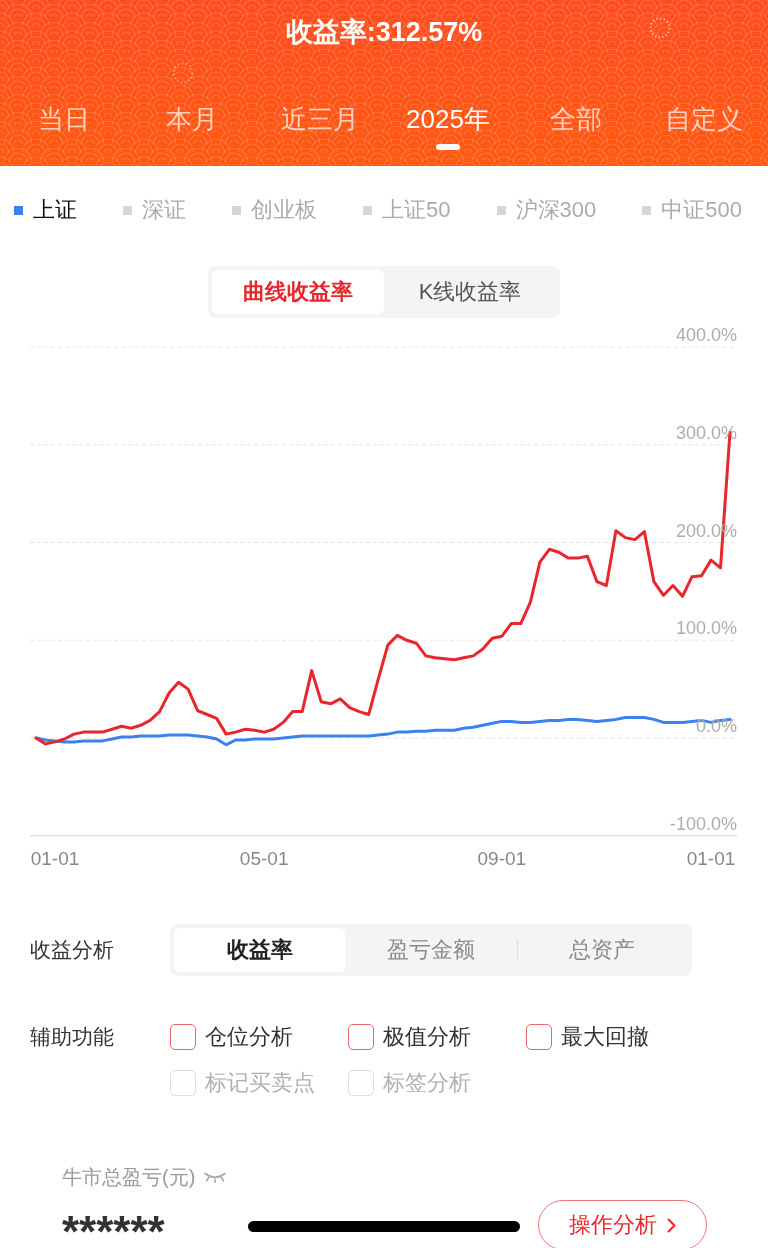 This screenshot has height=1248, width=768. What do you see at coordinates (275, 210) in the screenshot?
I see `benchmark-option: 创业板` at bounding box center [275, 210].